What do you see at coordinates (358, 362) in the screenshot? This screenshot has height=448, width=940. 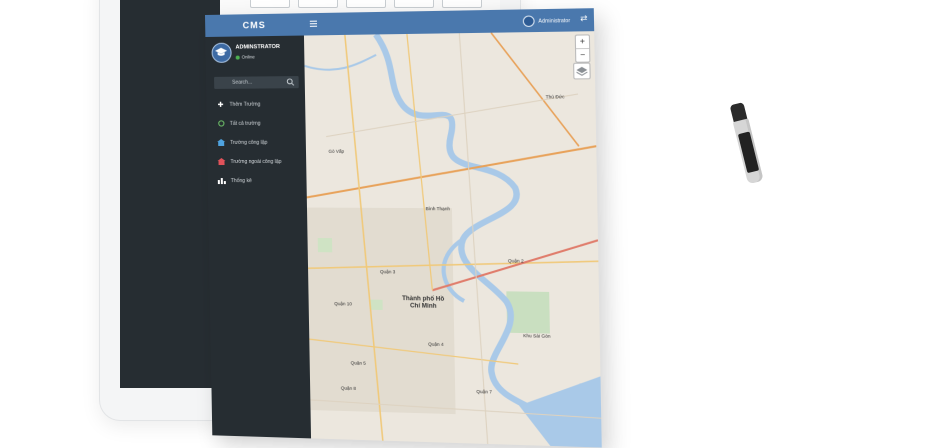 I see `map-label: Quận 5` at bounding box center [358, 362].